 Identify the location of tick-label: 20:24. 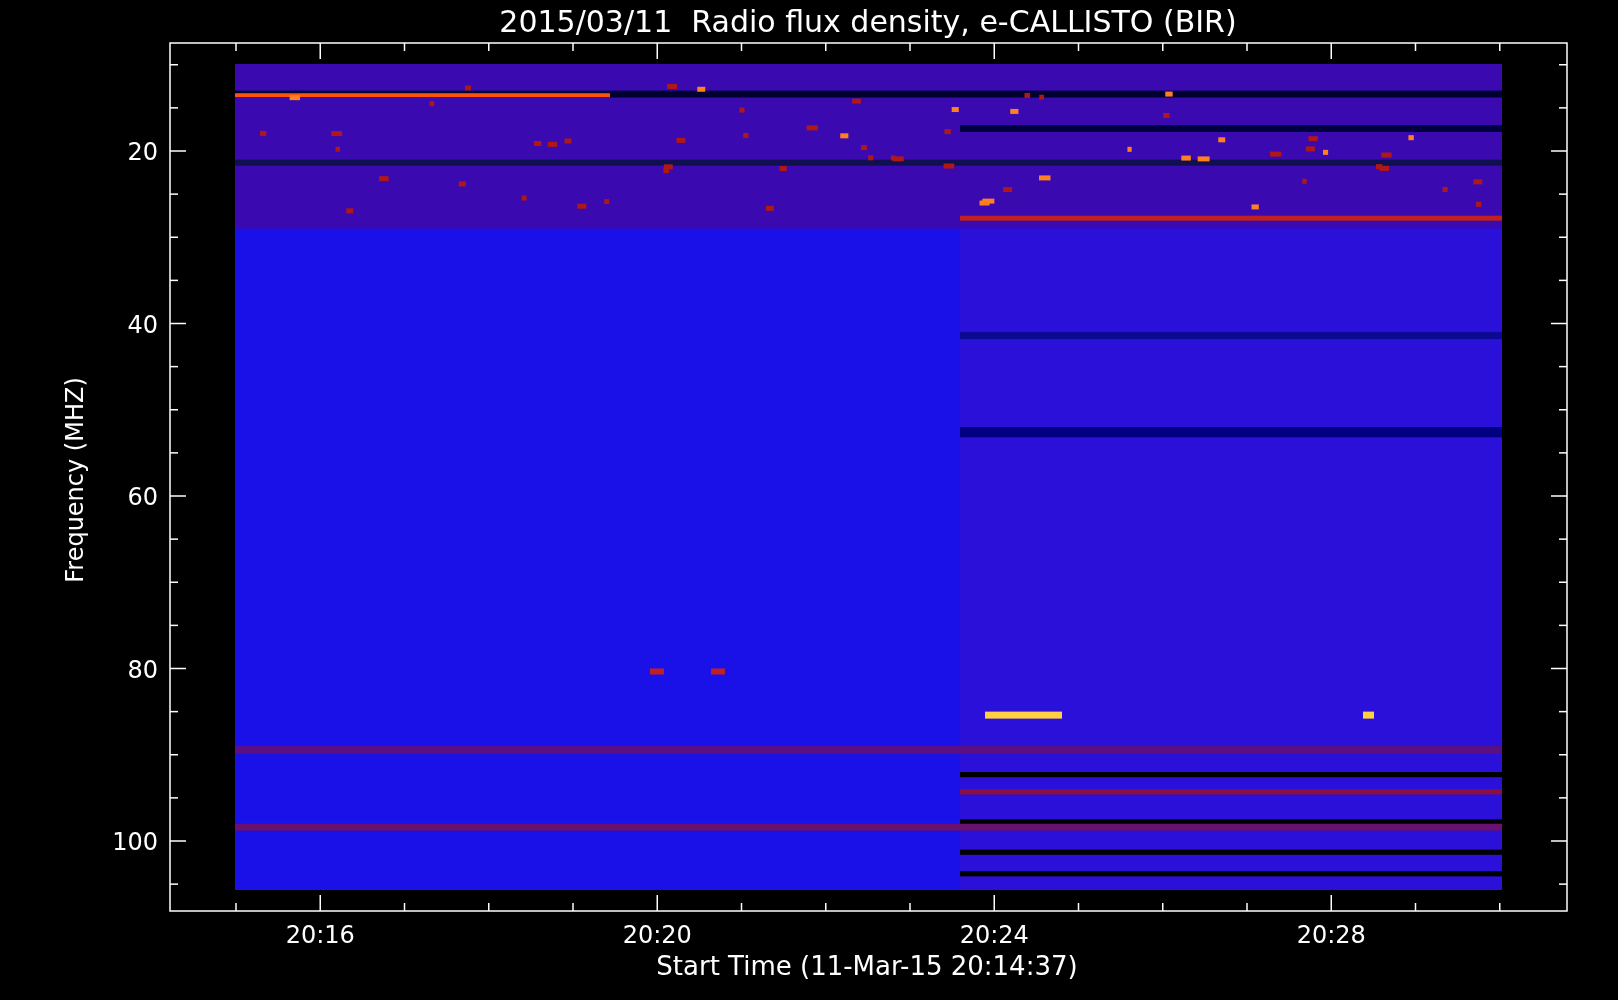
(994, 935).